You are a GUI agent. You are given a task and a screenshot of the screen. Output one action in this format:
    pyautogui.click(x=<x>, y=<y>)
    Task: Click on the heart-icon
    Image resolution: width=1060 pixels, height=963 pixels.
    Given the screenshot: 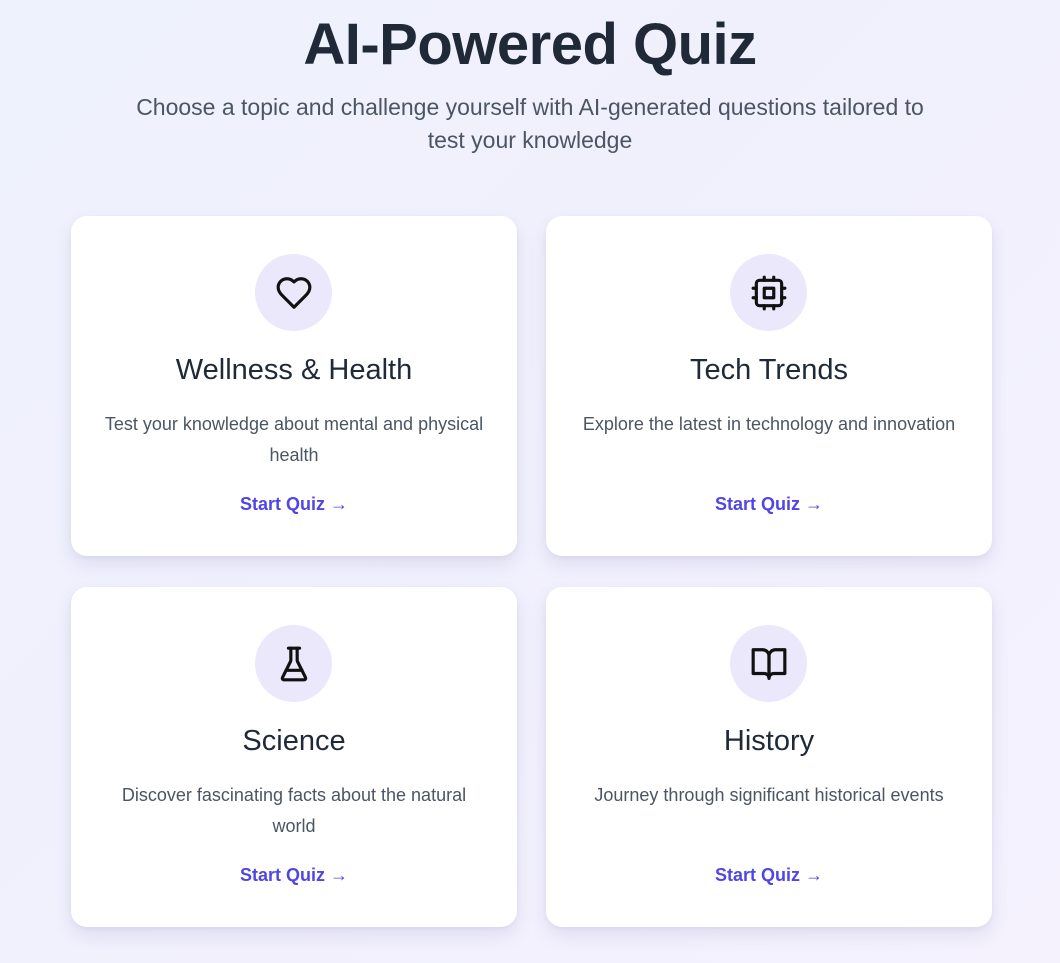 What is the action you would take?
    pyautogui.click(x=293, y=292)
    